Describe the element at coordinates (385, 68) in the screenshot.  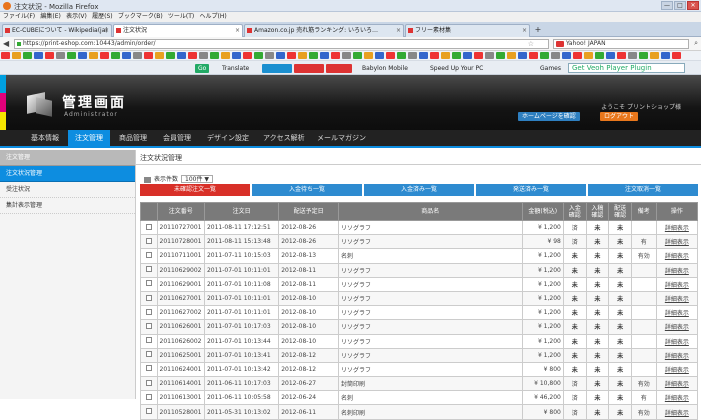
I see `babylon-button: Babylon Mobile` at that location.